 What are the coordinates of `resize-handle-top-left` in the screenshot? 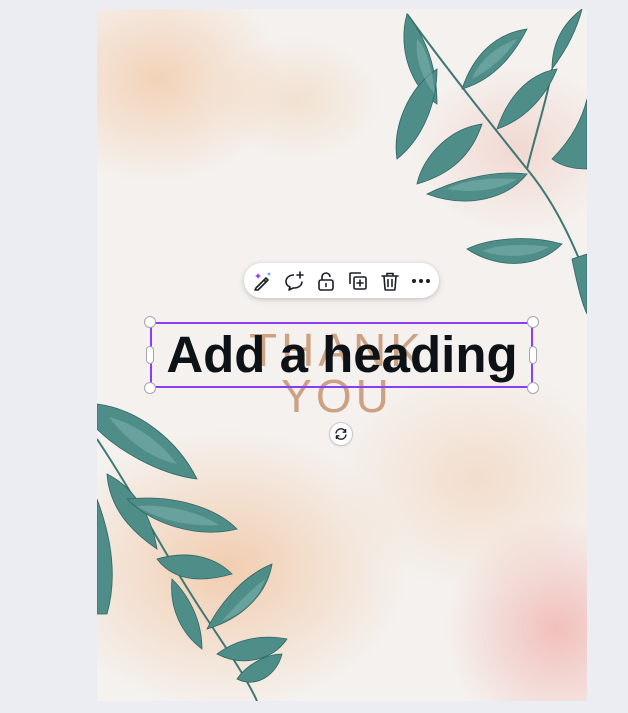 It's located at (150, 322).